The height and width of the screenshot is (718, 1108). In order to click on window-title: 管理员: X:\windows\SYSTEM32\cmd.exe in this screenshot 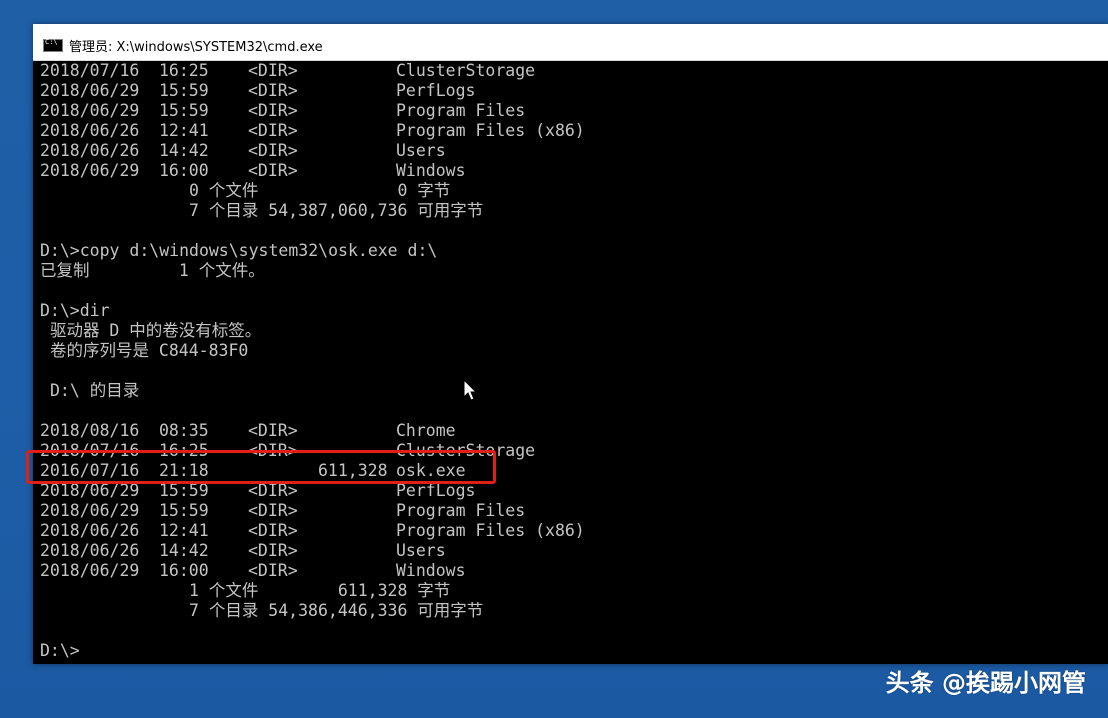, I will do `click(196, 47)`.